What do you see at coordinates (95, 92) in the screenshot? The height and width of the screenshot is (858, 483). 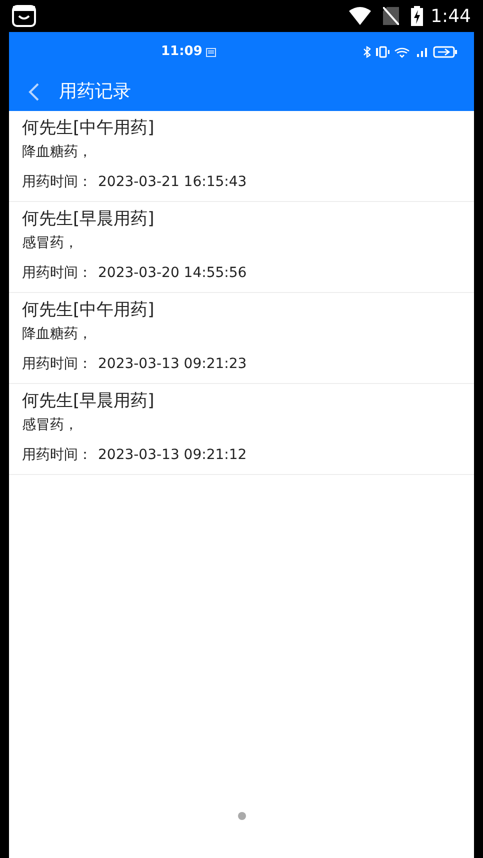 I see `page-title: 用药记录` at bounding box center [95, 92].